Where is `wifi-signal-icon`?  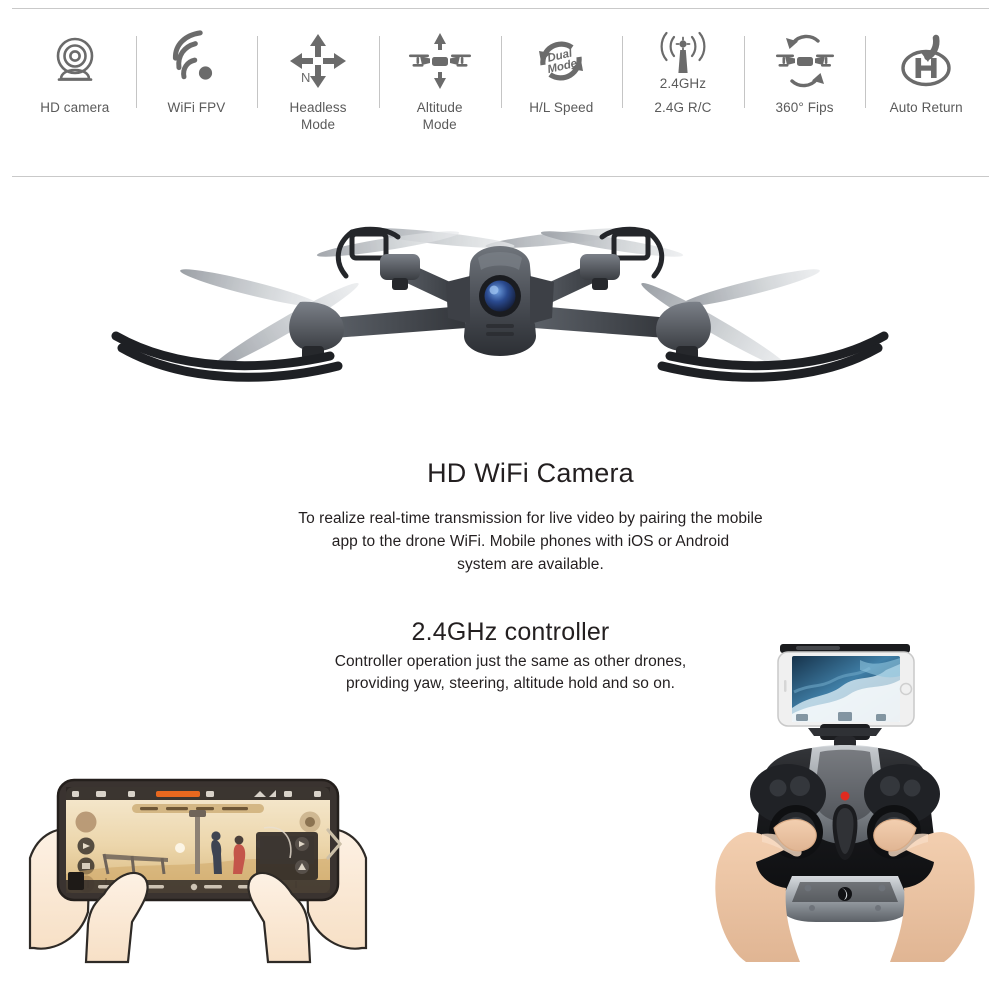 wifi-signal-icon is located at coordinates (196, 61).